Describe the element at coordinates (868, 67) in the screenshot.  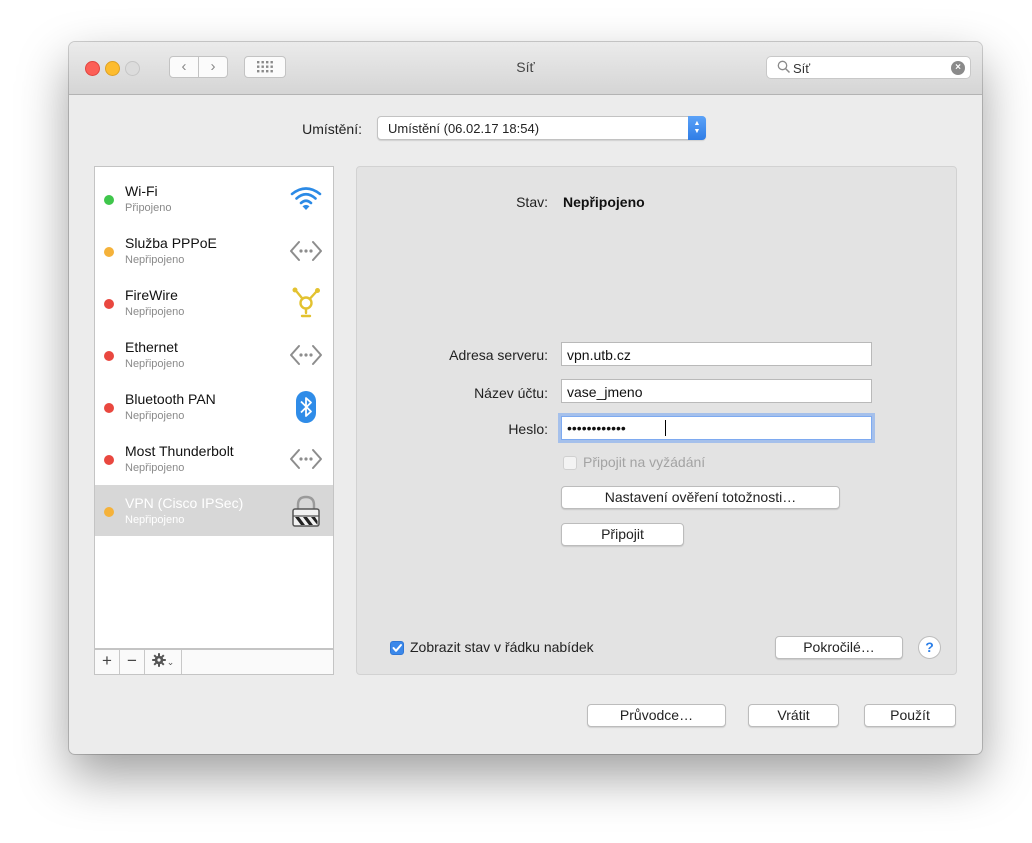
I see `search-field: Síť ×` at that location.